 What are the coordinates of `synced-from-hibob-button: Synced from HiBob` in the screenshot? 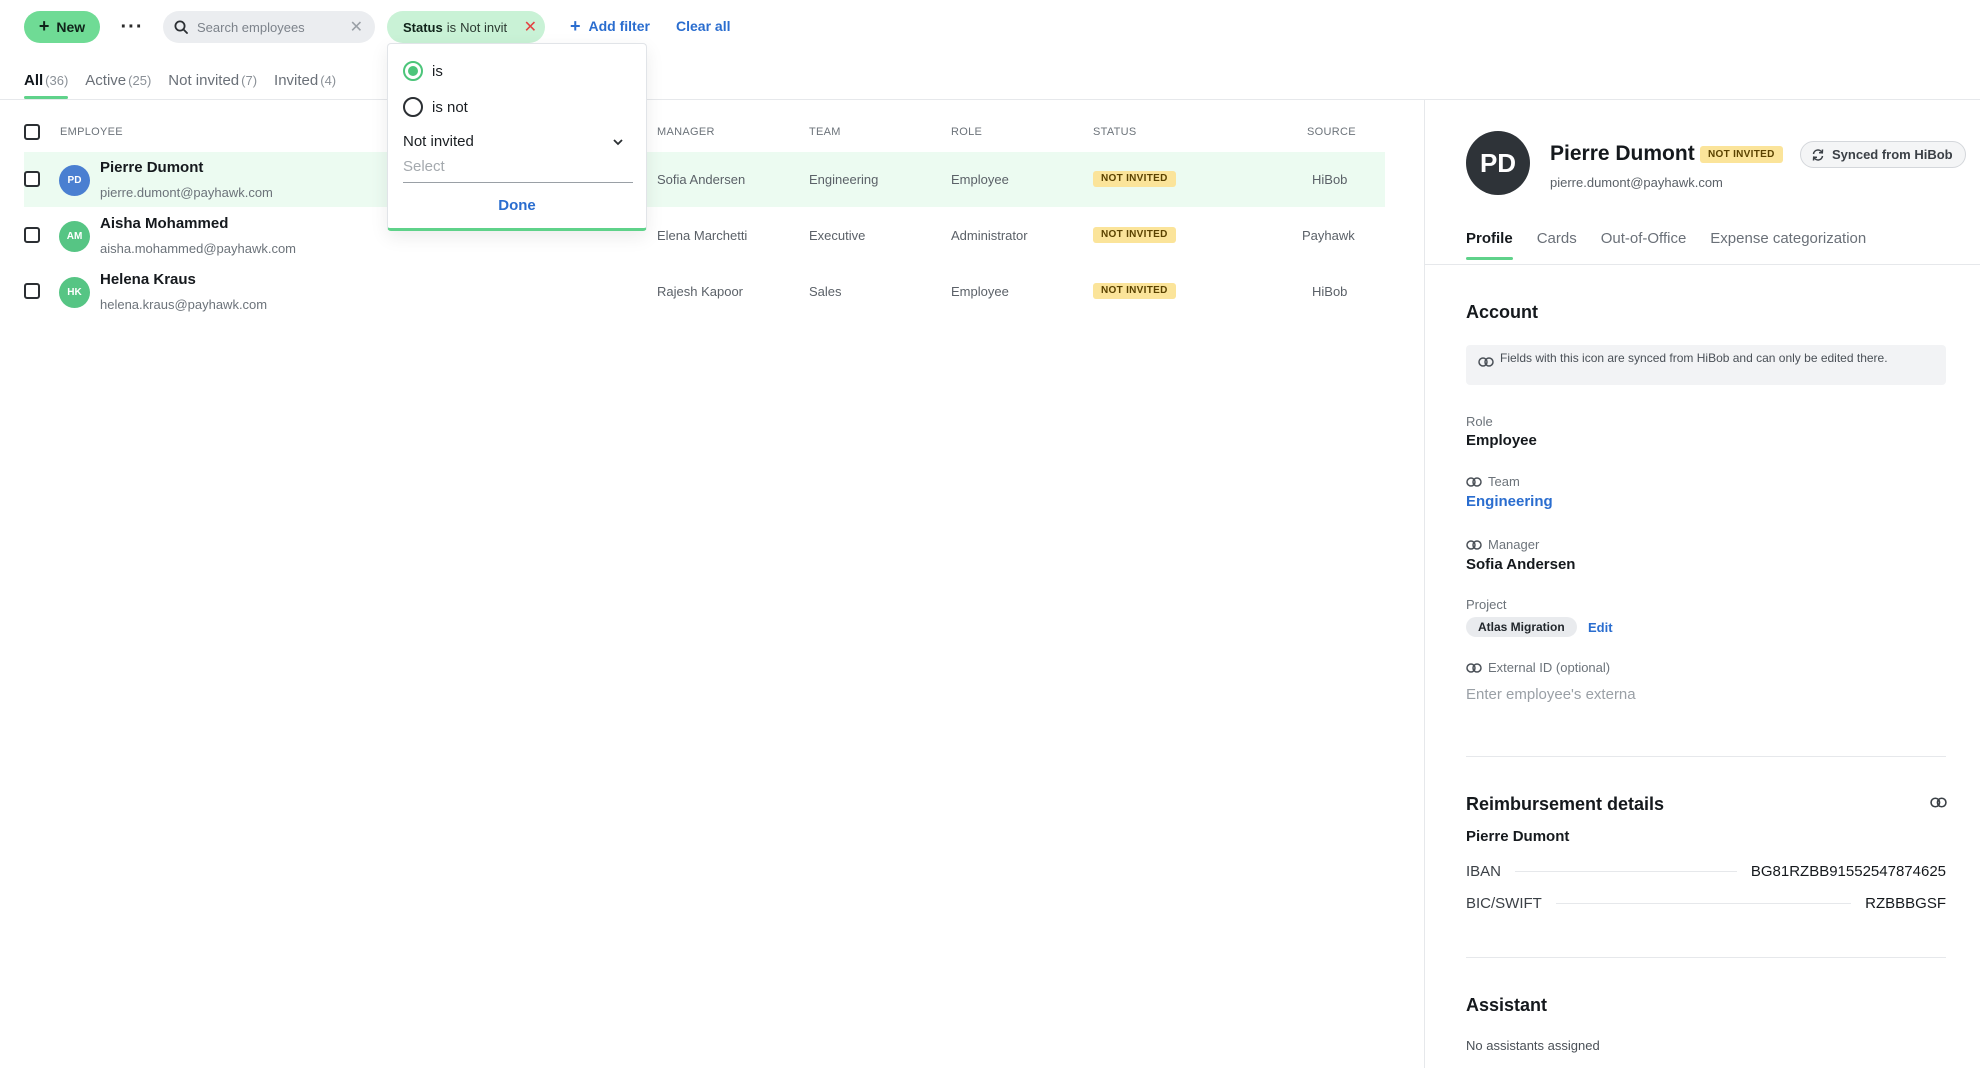 It's located at (1883, 154).